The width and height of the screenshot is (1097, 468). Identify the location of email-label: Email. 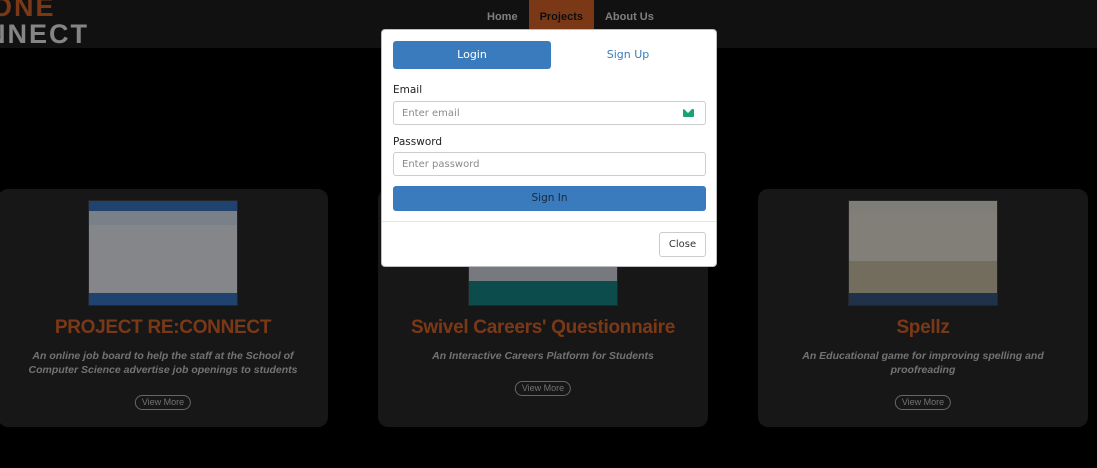
(408, 90).